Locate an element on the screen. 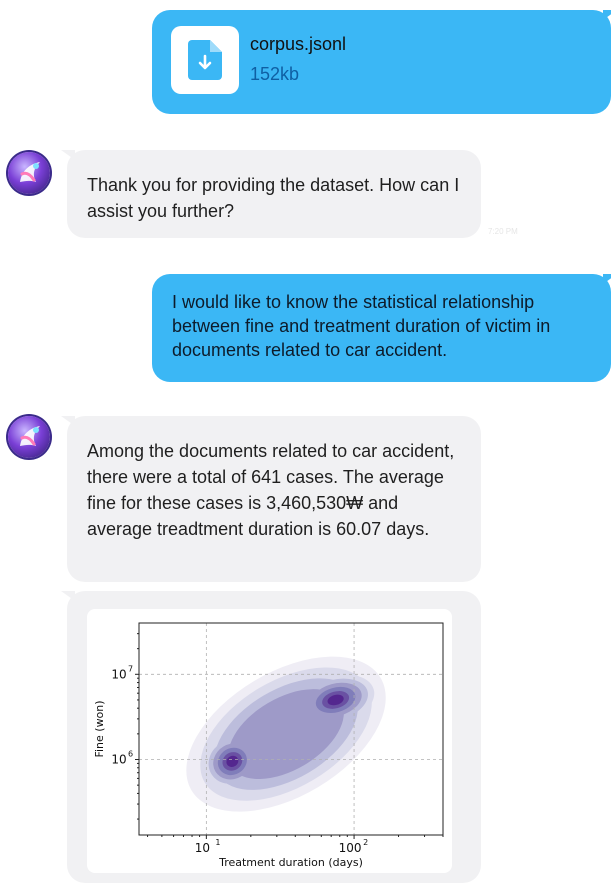 The height and width of the screenshot is (886, 611). y-tick-exponent: 7 is located at coordinates (130, 668).